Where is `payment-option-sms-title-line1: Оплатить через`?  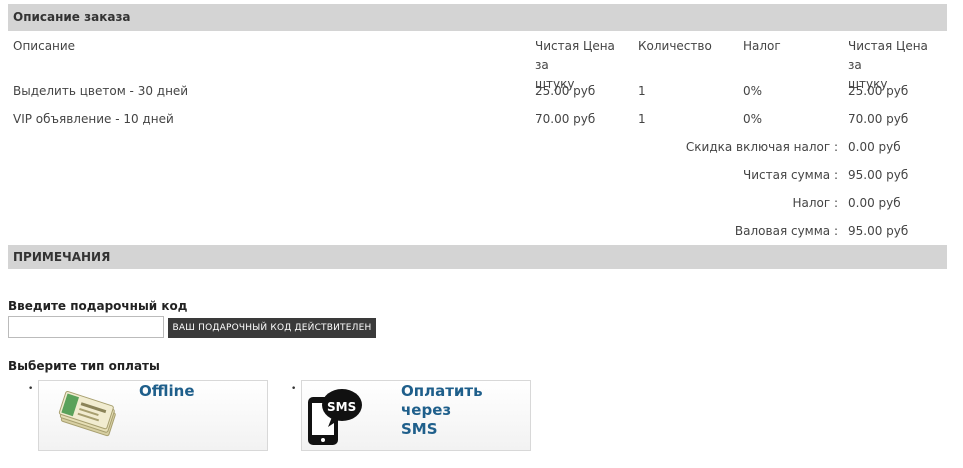 payment-option-sms-title-line1: Оплатить через is located at coordinates (442, 400).